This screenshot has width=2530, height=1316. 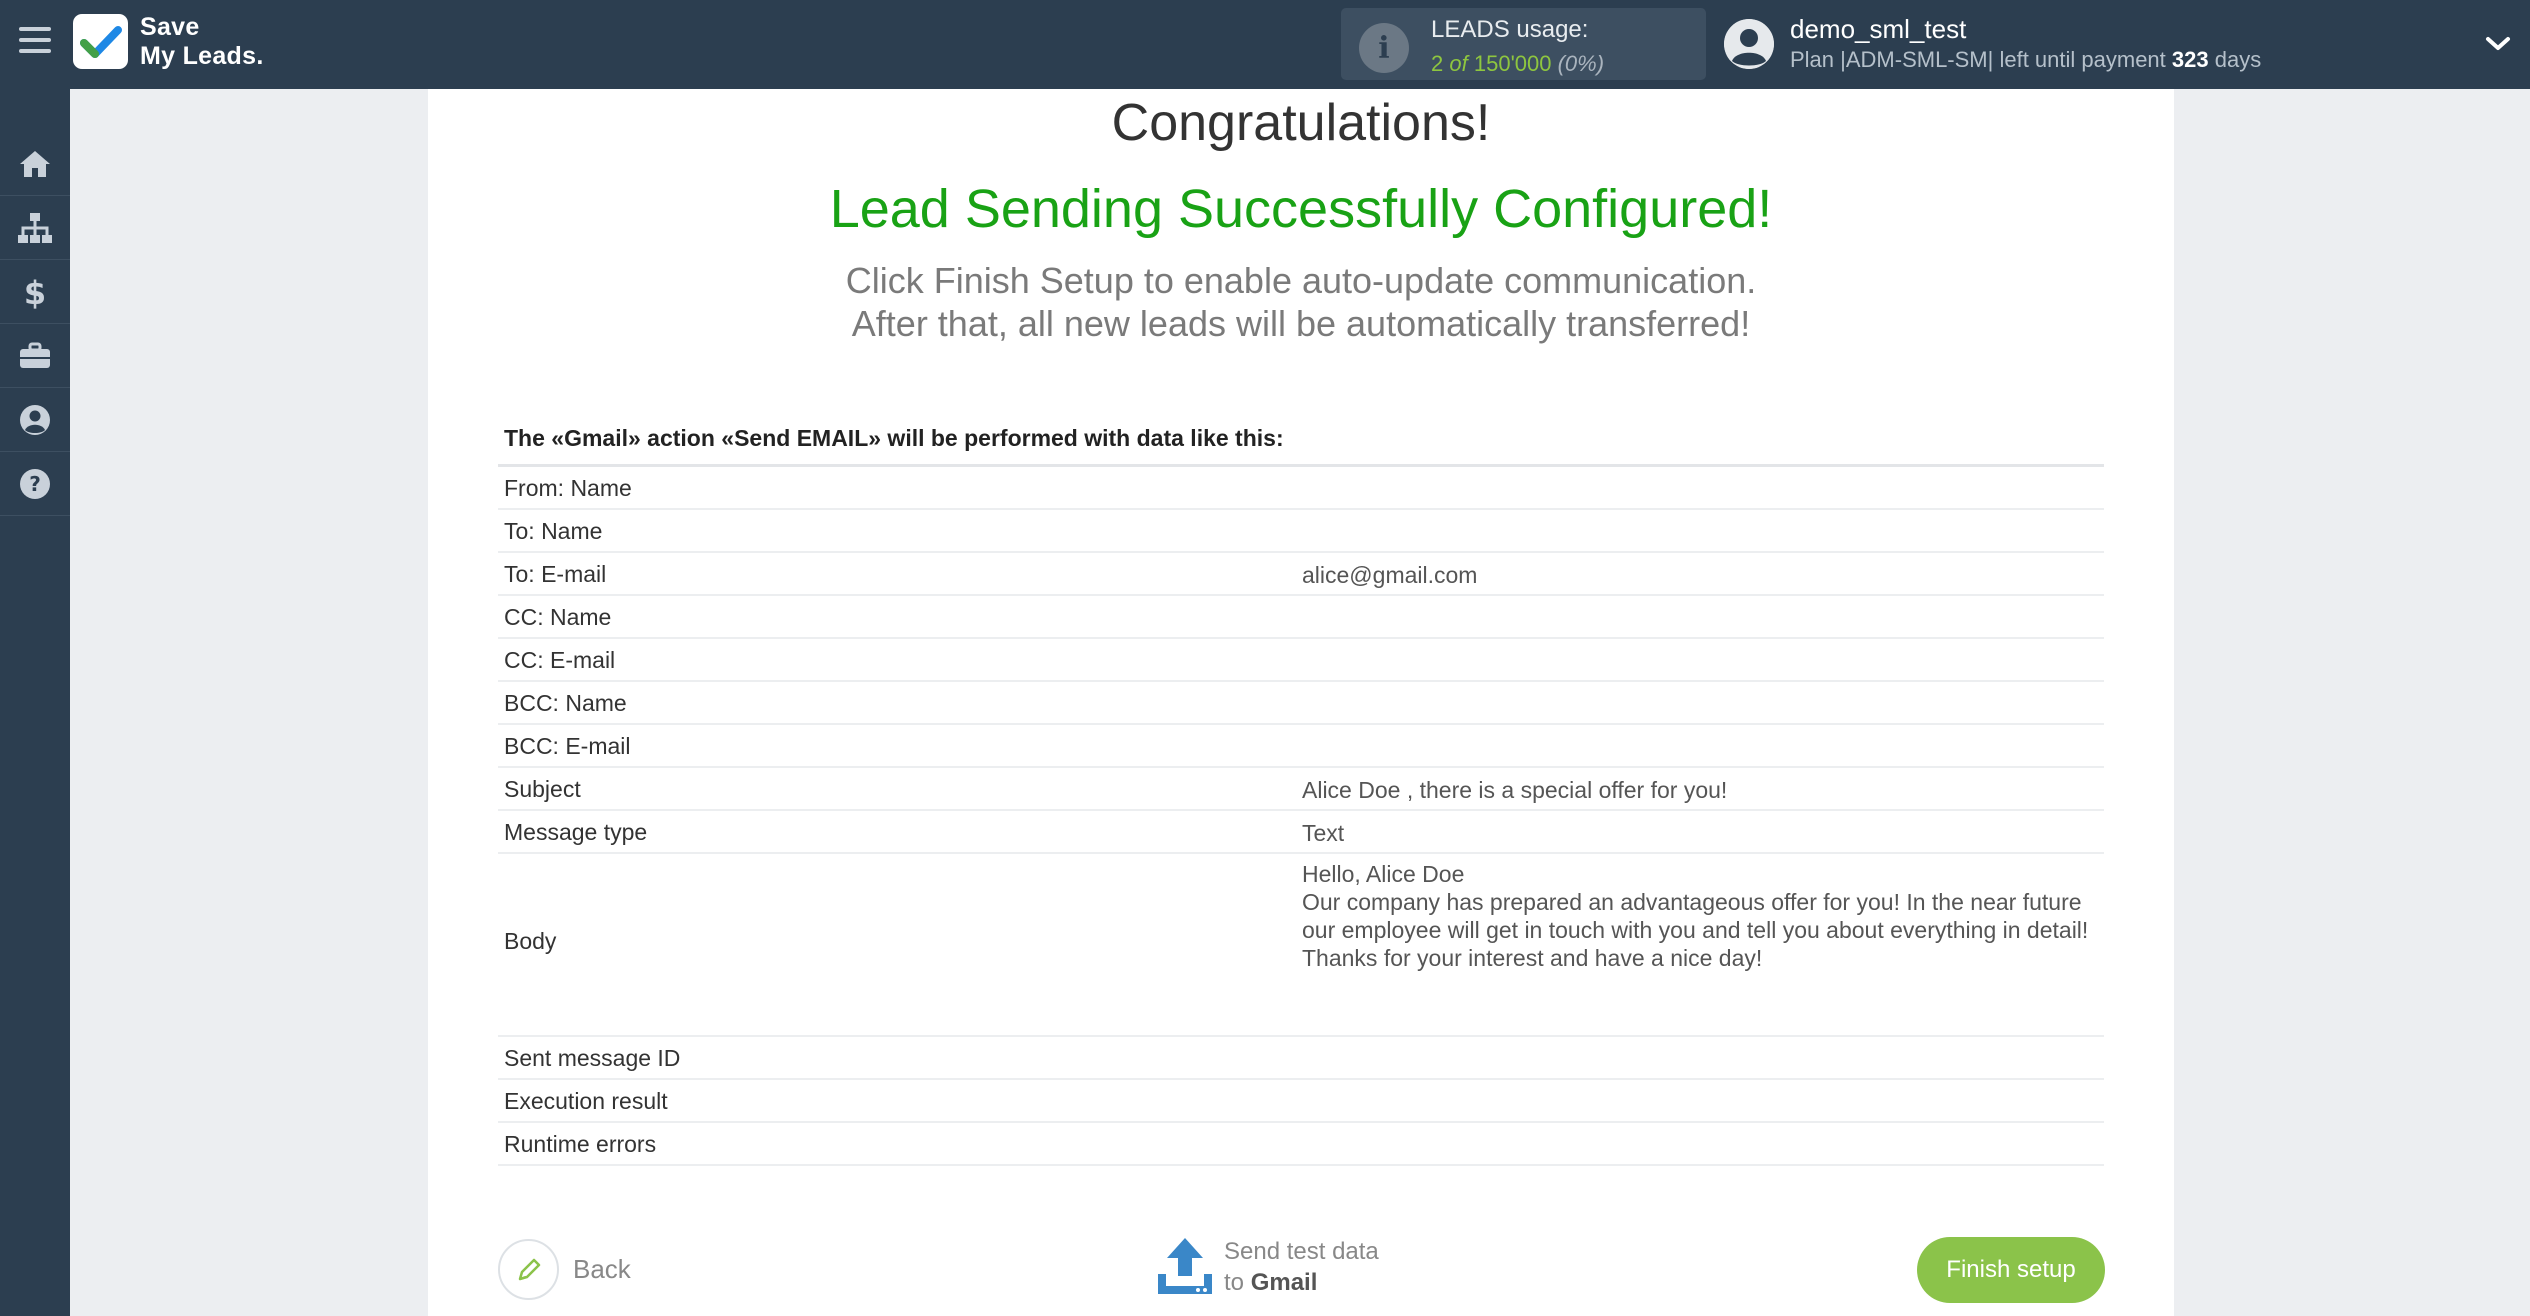 What do you see at coordinates (1234, 1282) in the screenshot?
I see `send-test-to: to` at bounding box center [1234, 1282].